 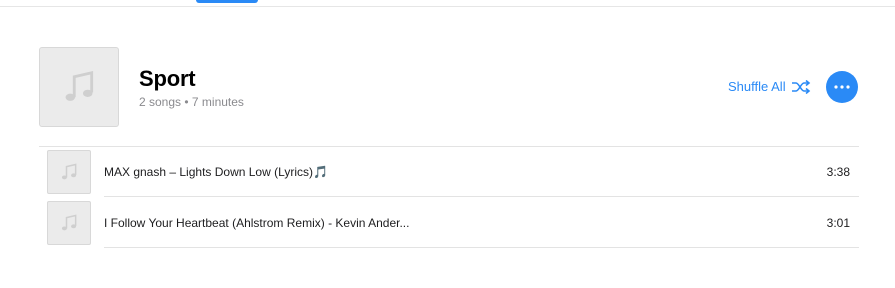 What do you see at coordinates (800, 86) in the screenshot?
I see `shuffle-icon` at bounding box center [800, 86].